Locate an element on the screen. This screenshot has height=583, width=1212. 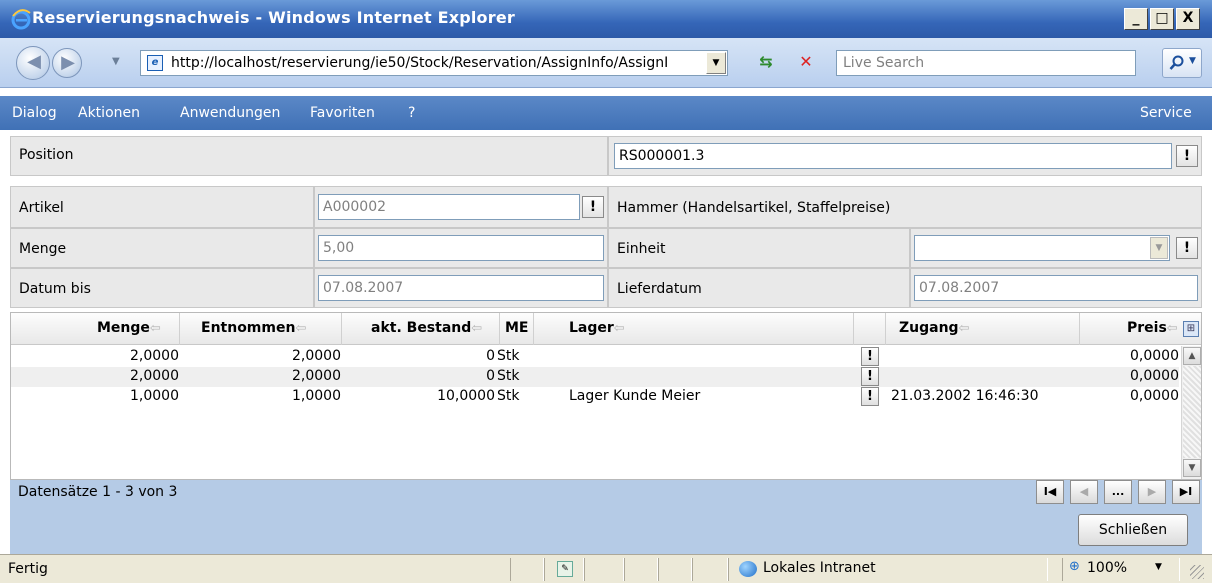
status-bar: Fertig ✎ Lokales Intranet ⊕ 100% ▼ is located at coordinates (606, 568).